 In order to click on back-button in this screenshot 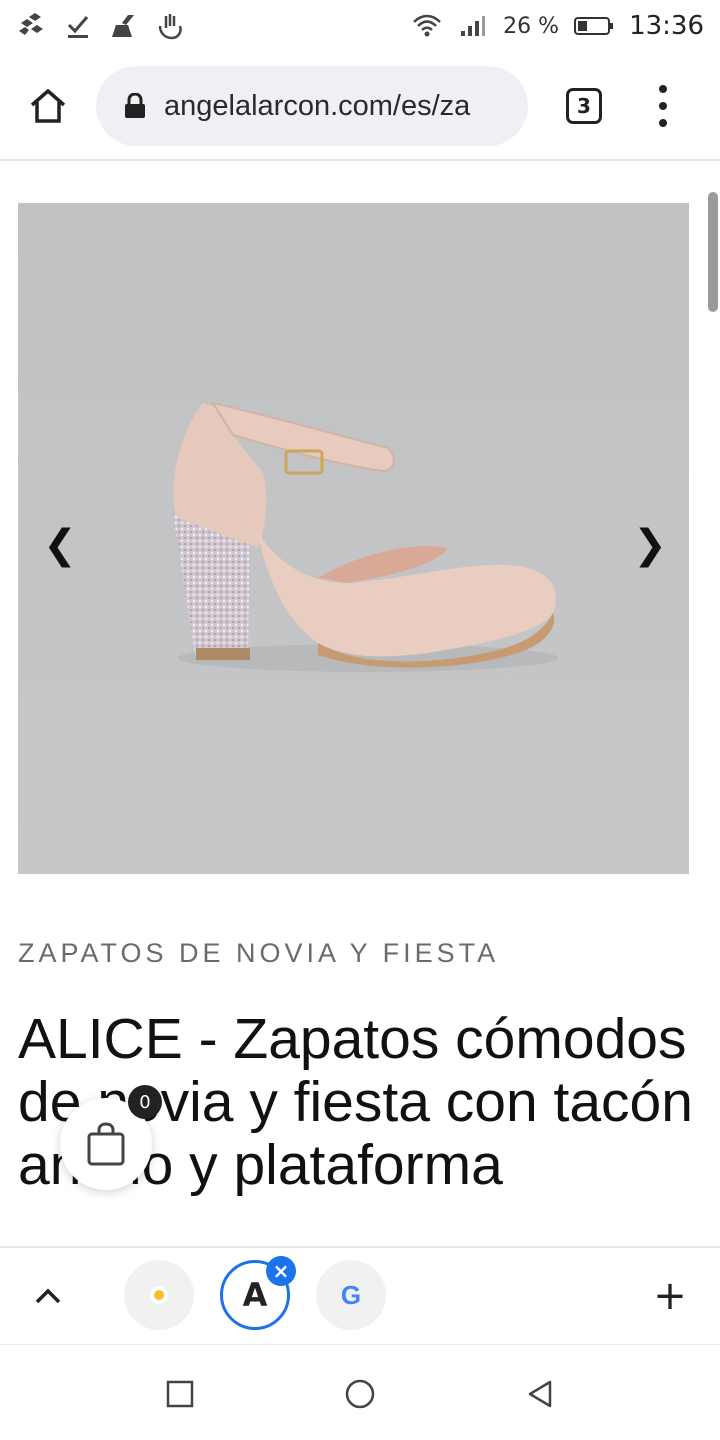, I will do `click(540, 1394)`.